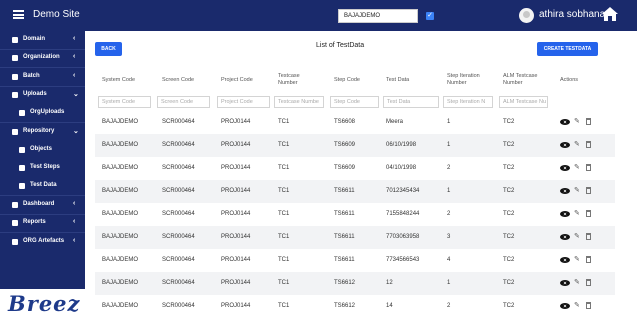  Describe the element at coordinates (108, 49) in the screenshot. I see `back-button: BACK` at that location.